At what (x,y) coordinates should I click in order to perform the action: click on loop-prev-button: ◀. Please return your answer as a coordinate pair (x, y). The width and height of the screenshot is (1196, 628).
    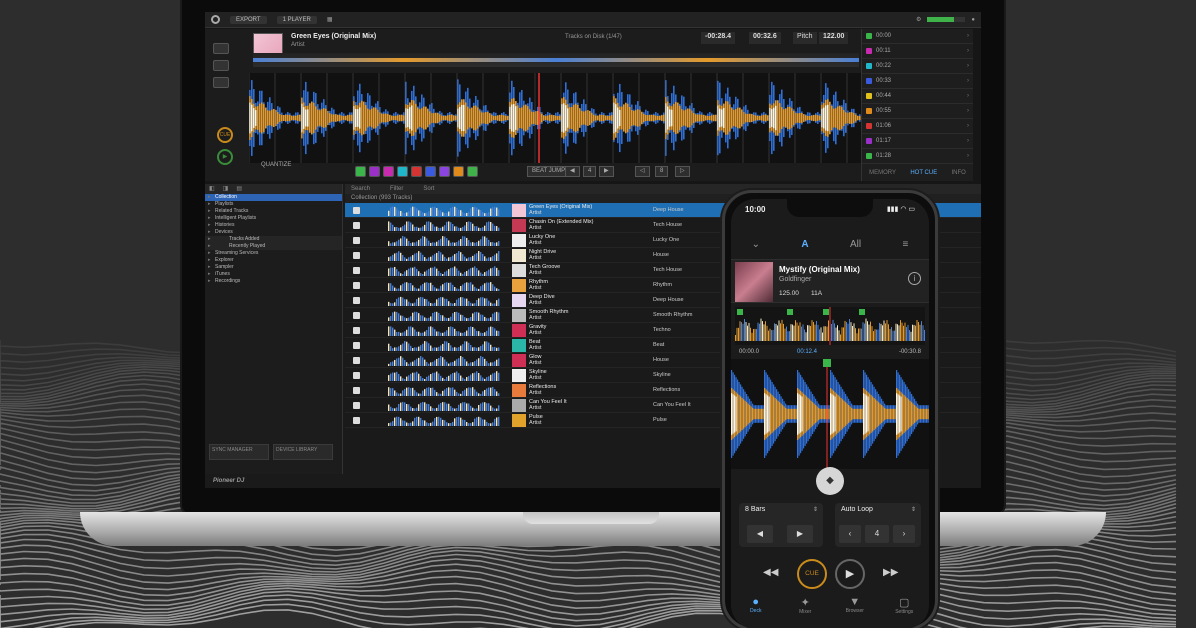
    Looking at the image, I should click on (760, 534).